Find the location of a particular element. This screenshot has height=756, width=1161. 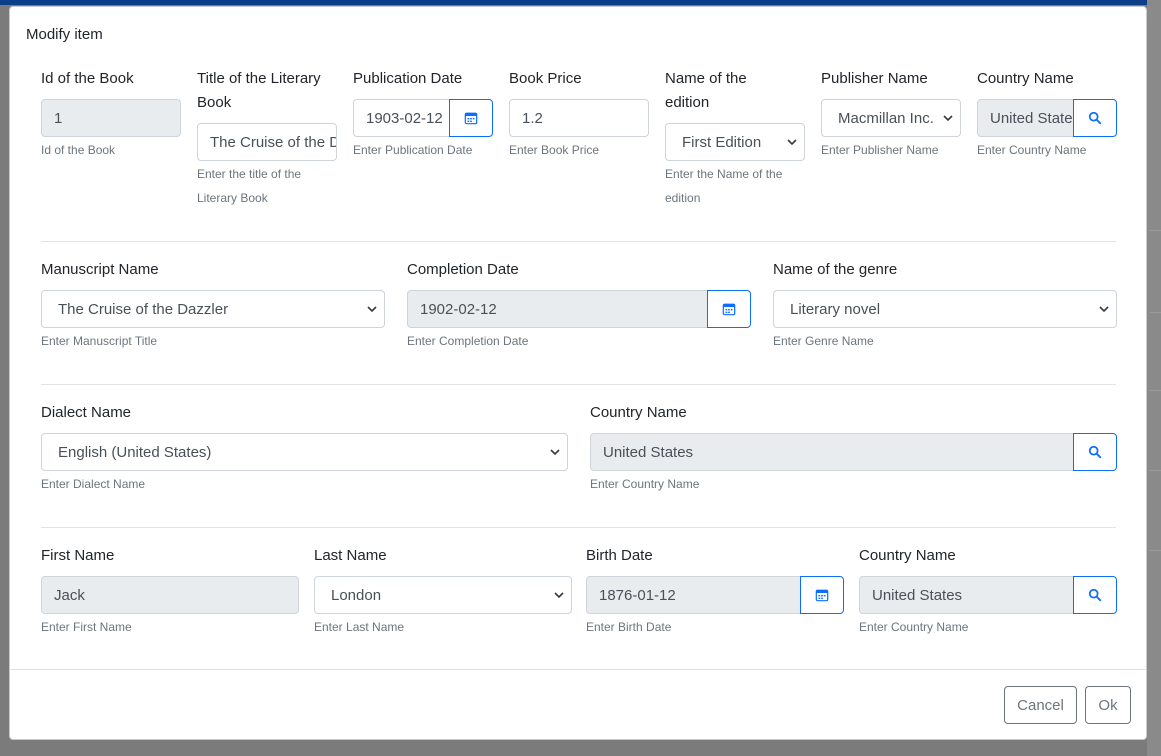

last-name-hint: Enter Last Name is located at coordinates (359, 627).